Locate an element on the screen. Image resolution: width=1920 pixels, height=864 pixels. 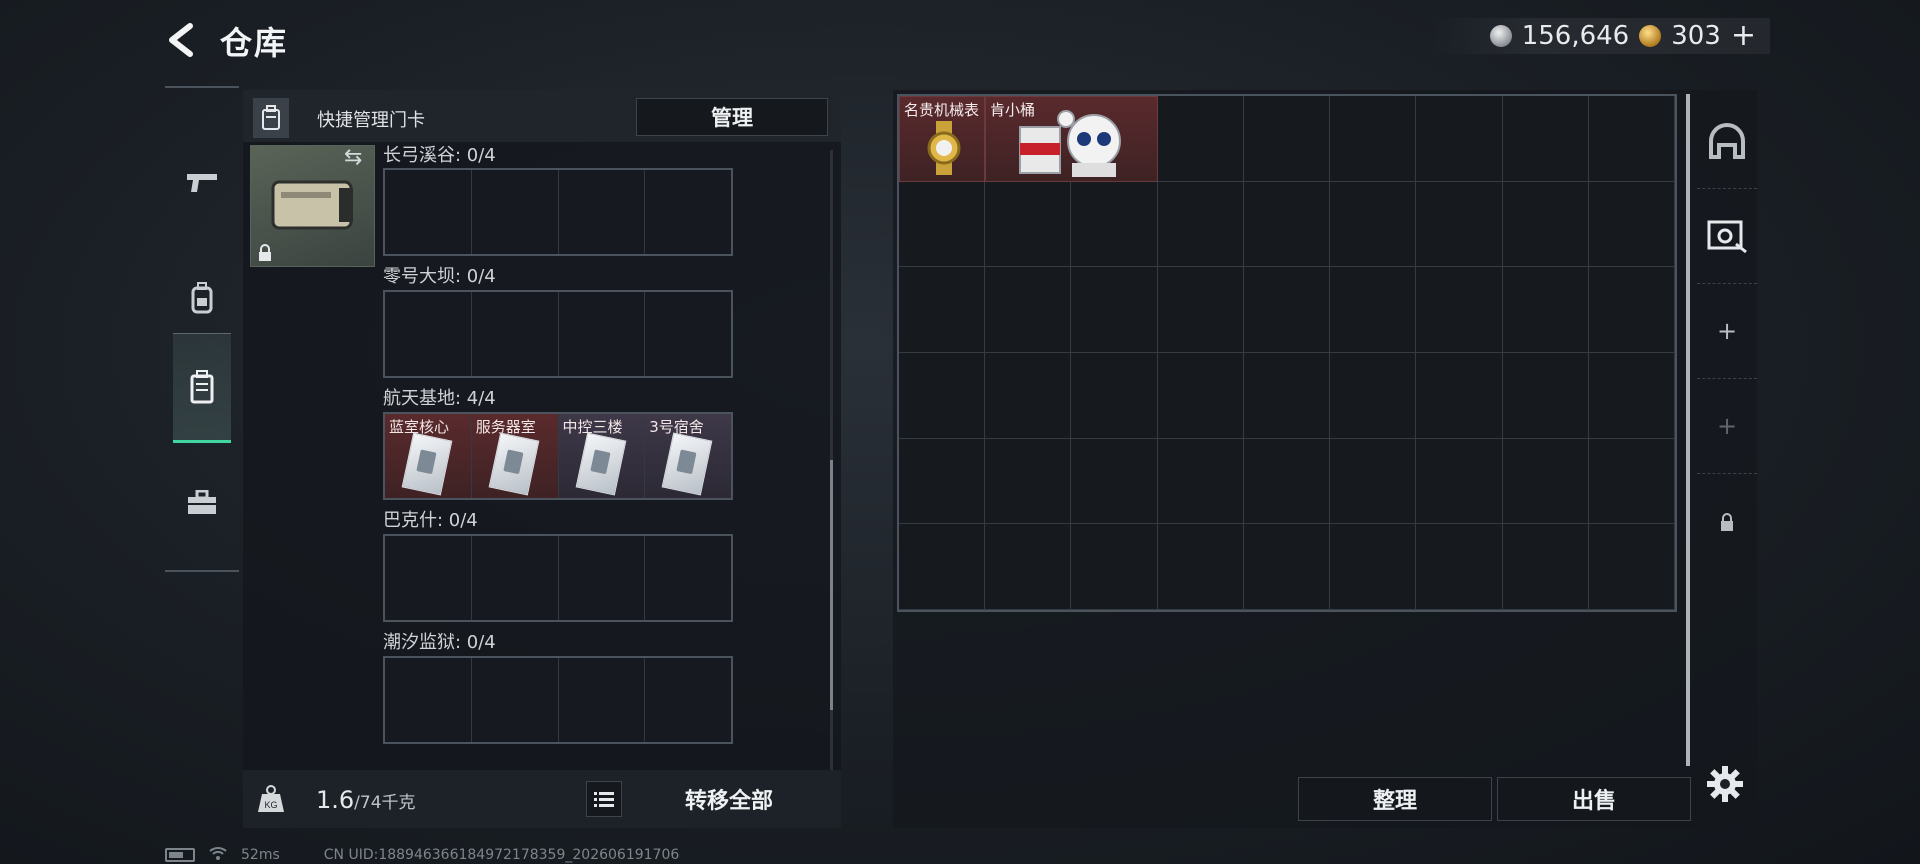
keycard-icon is located at coordinates (514, 464).